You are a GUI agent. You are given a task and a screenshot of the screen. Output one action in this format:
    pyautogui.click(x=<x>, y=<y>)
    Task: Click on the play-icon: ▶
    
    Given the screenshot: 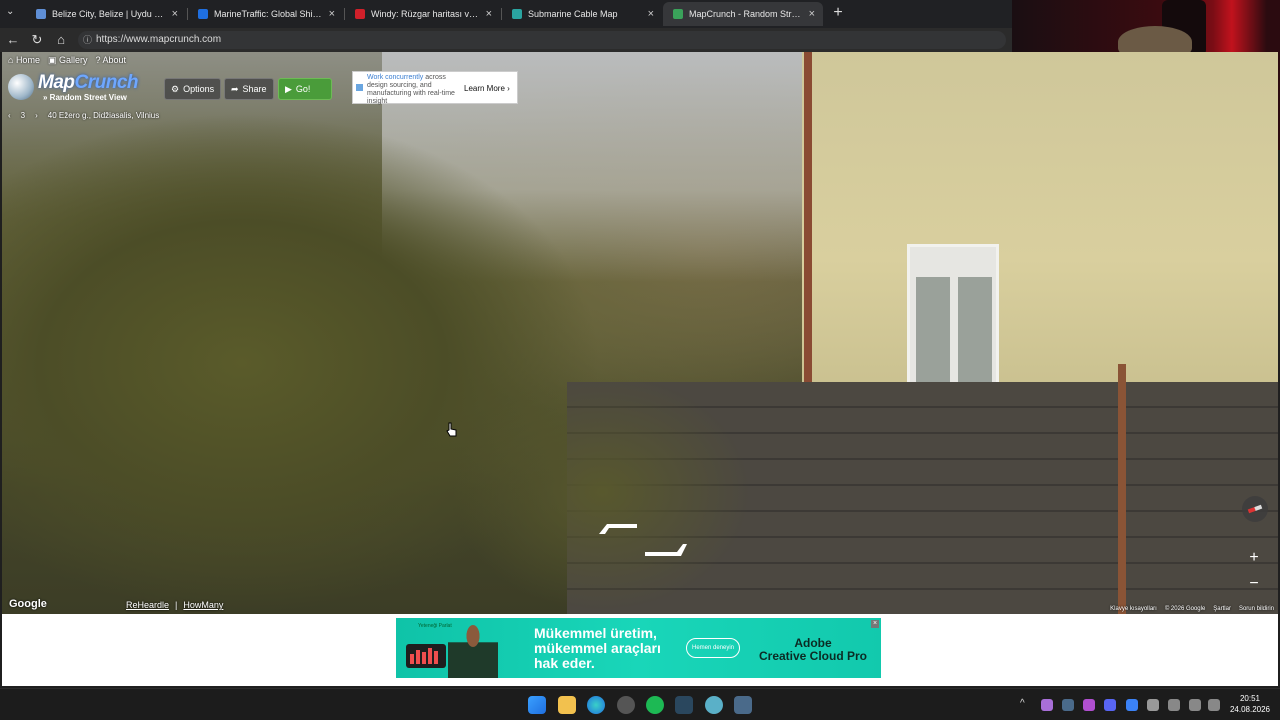 What is the action you would take?
    pyautogui.click(x=288, y=88)
    